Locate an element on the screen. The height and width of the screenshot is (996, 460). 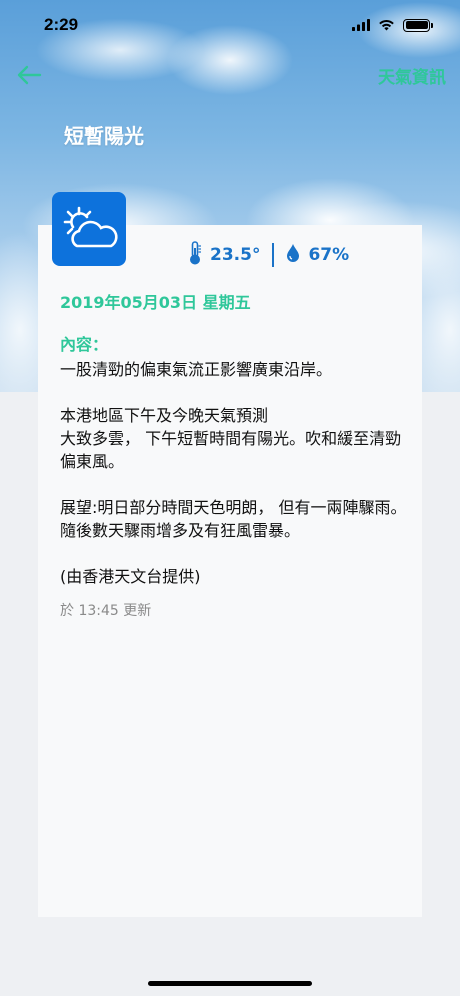
temperature-value: 23.5° is located at coordinates (235, 255).